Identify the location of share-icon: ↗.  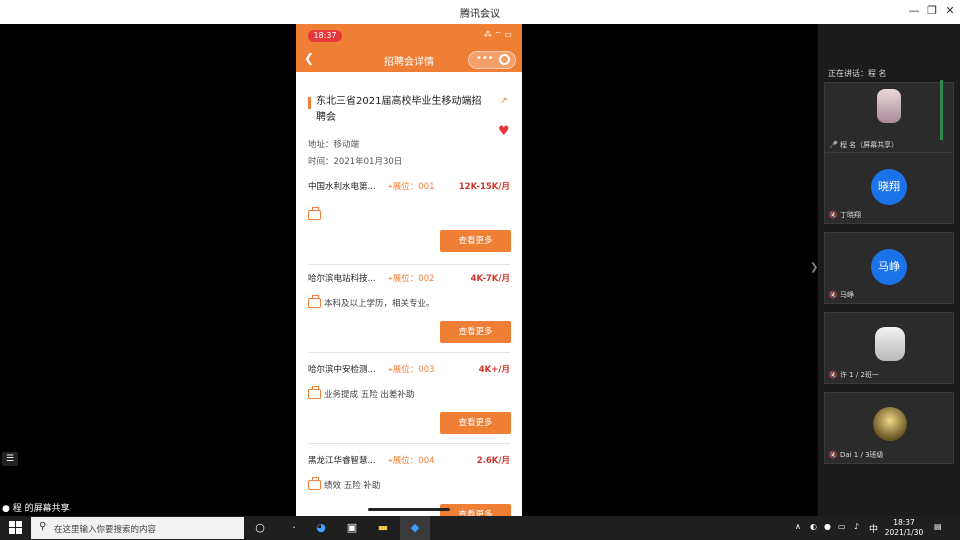
(504, 101).